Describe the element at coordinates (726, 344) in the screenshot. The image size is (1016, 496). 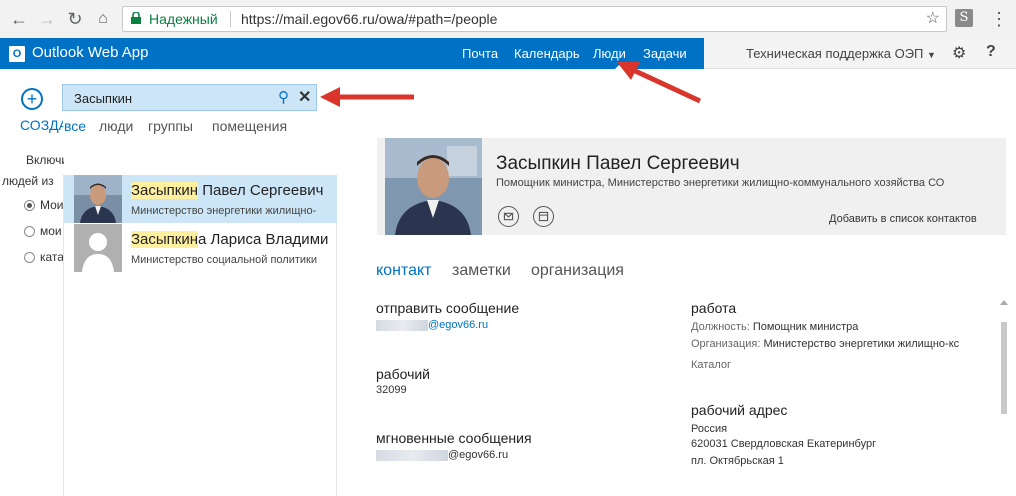
I see `org-label: Организация:` at that location.